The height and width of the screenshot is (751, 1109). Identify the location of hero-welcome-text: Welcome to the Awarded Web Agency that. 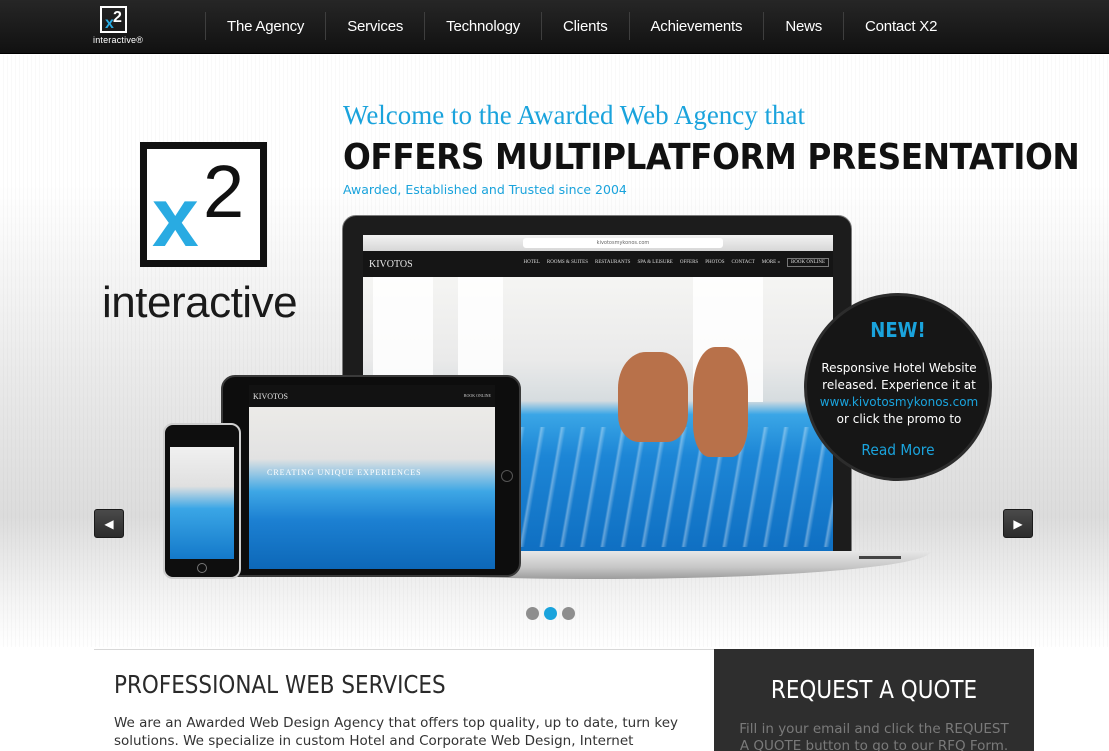
(574, 115).